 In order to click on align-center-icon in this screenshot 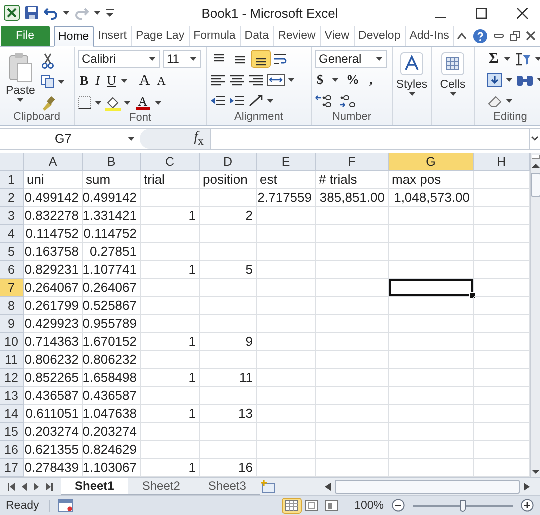, I will do `click(237, 80)`.